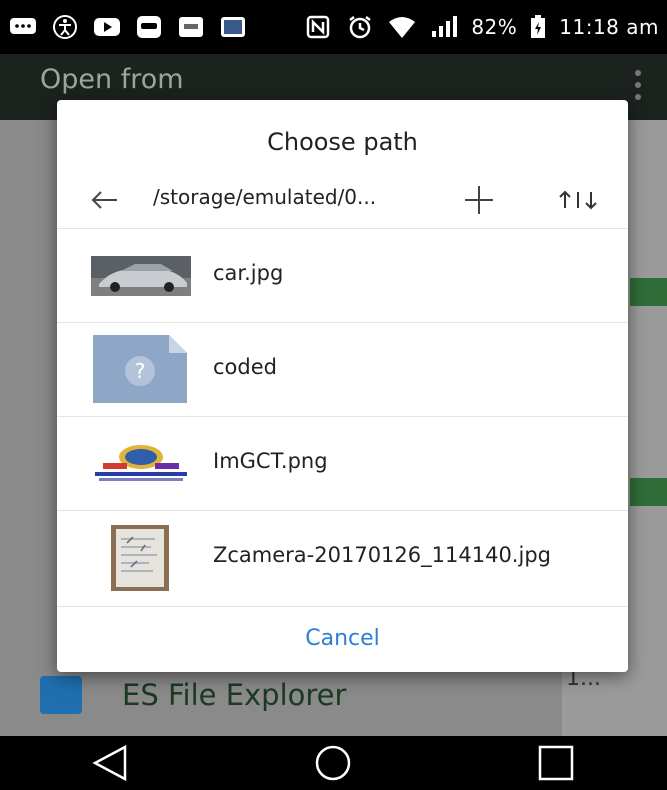  What do you see at coordinates (538, 27) in the screenshot?
I see `battery-icon` at bounding box center [538, 27].